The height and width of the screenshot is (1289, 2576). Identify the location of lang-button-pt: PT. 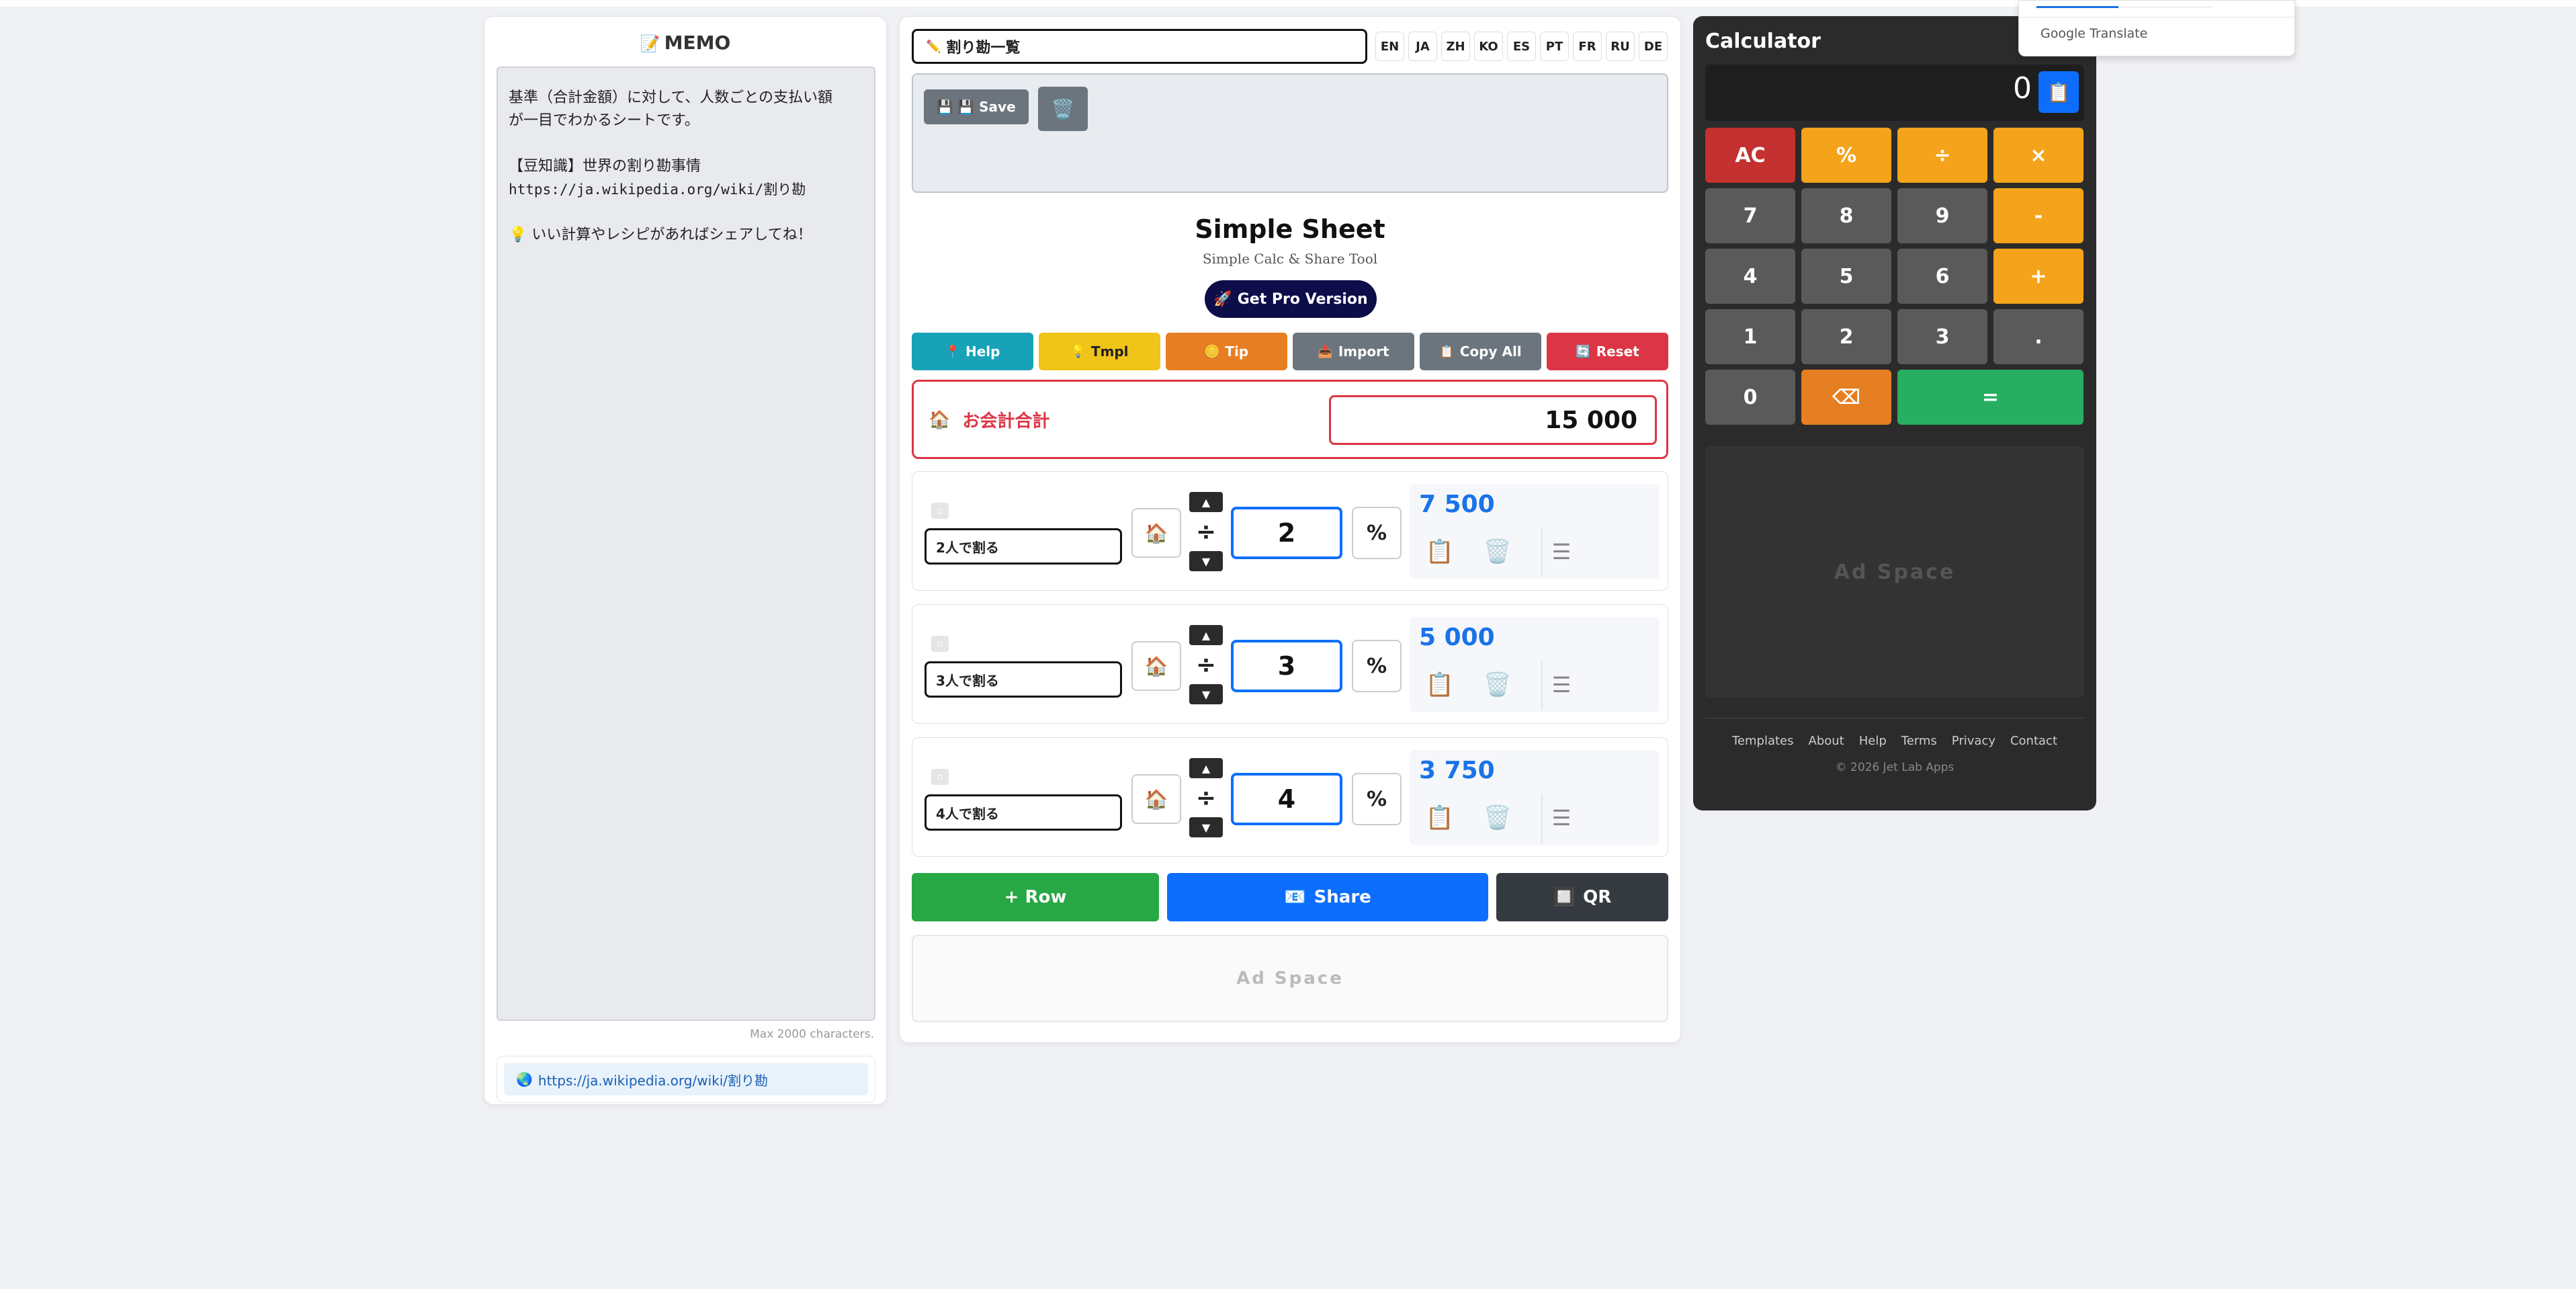
(1554, 46).